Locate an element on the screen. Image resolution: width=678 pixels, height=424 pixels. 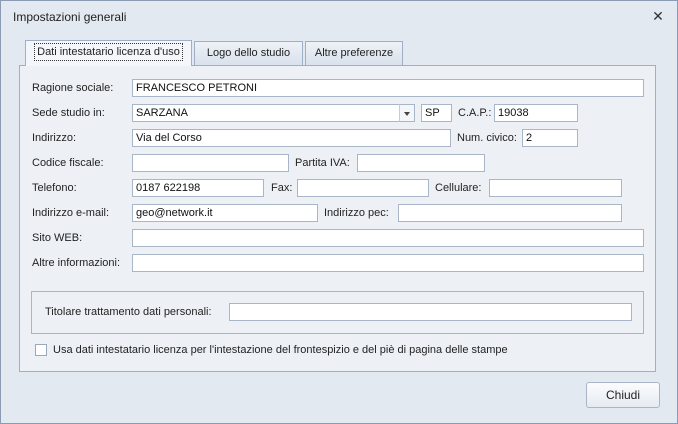
tab-label: Logo dello studio is located at coordinates (248, 53).